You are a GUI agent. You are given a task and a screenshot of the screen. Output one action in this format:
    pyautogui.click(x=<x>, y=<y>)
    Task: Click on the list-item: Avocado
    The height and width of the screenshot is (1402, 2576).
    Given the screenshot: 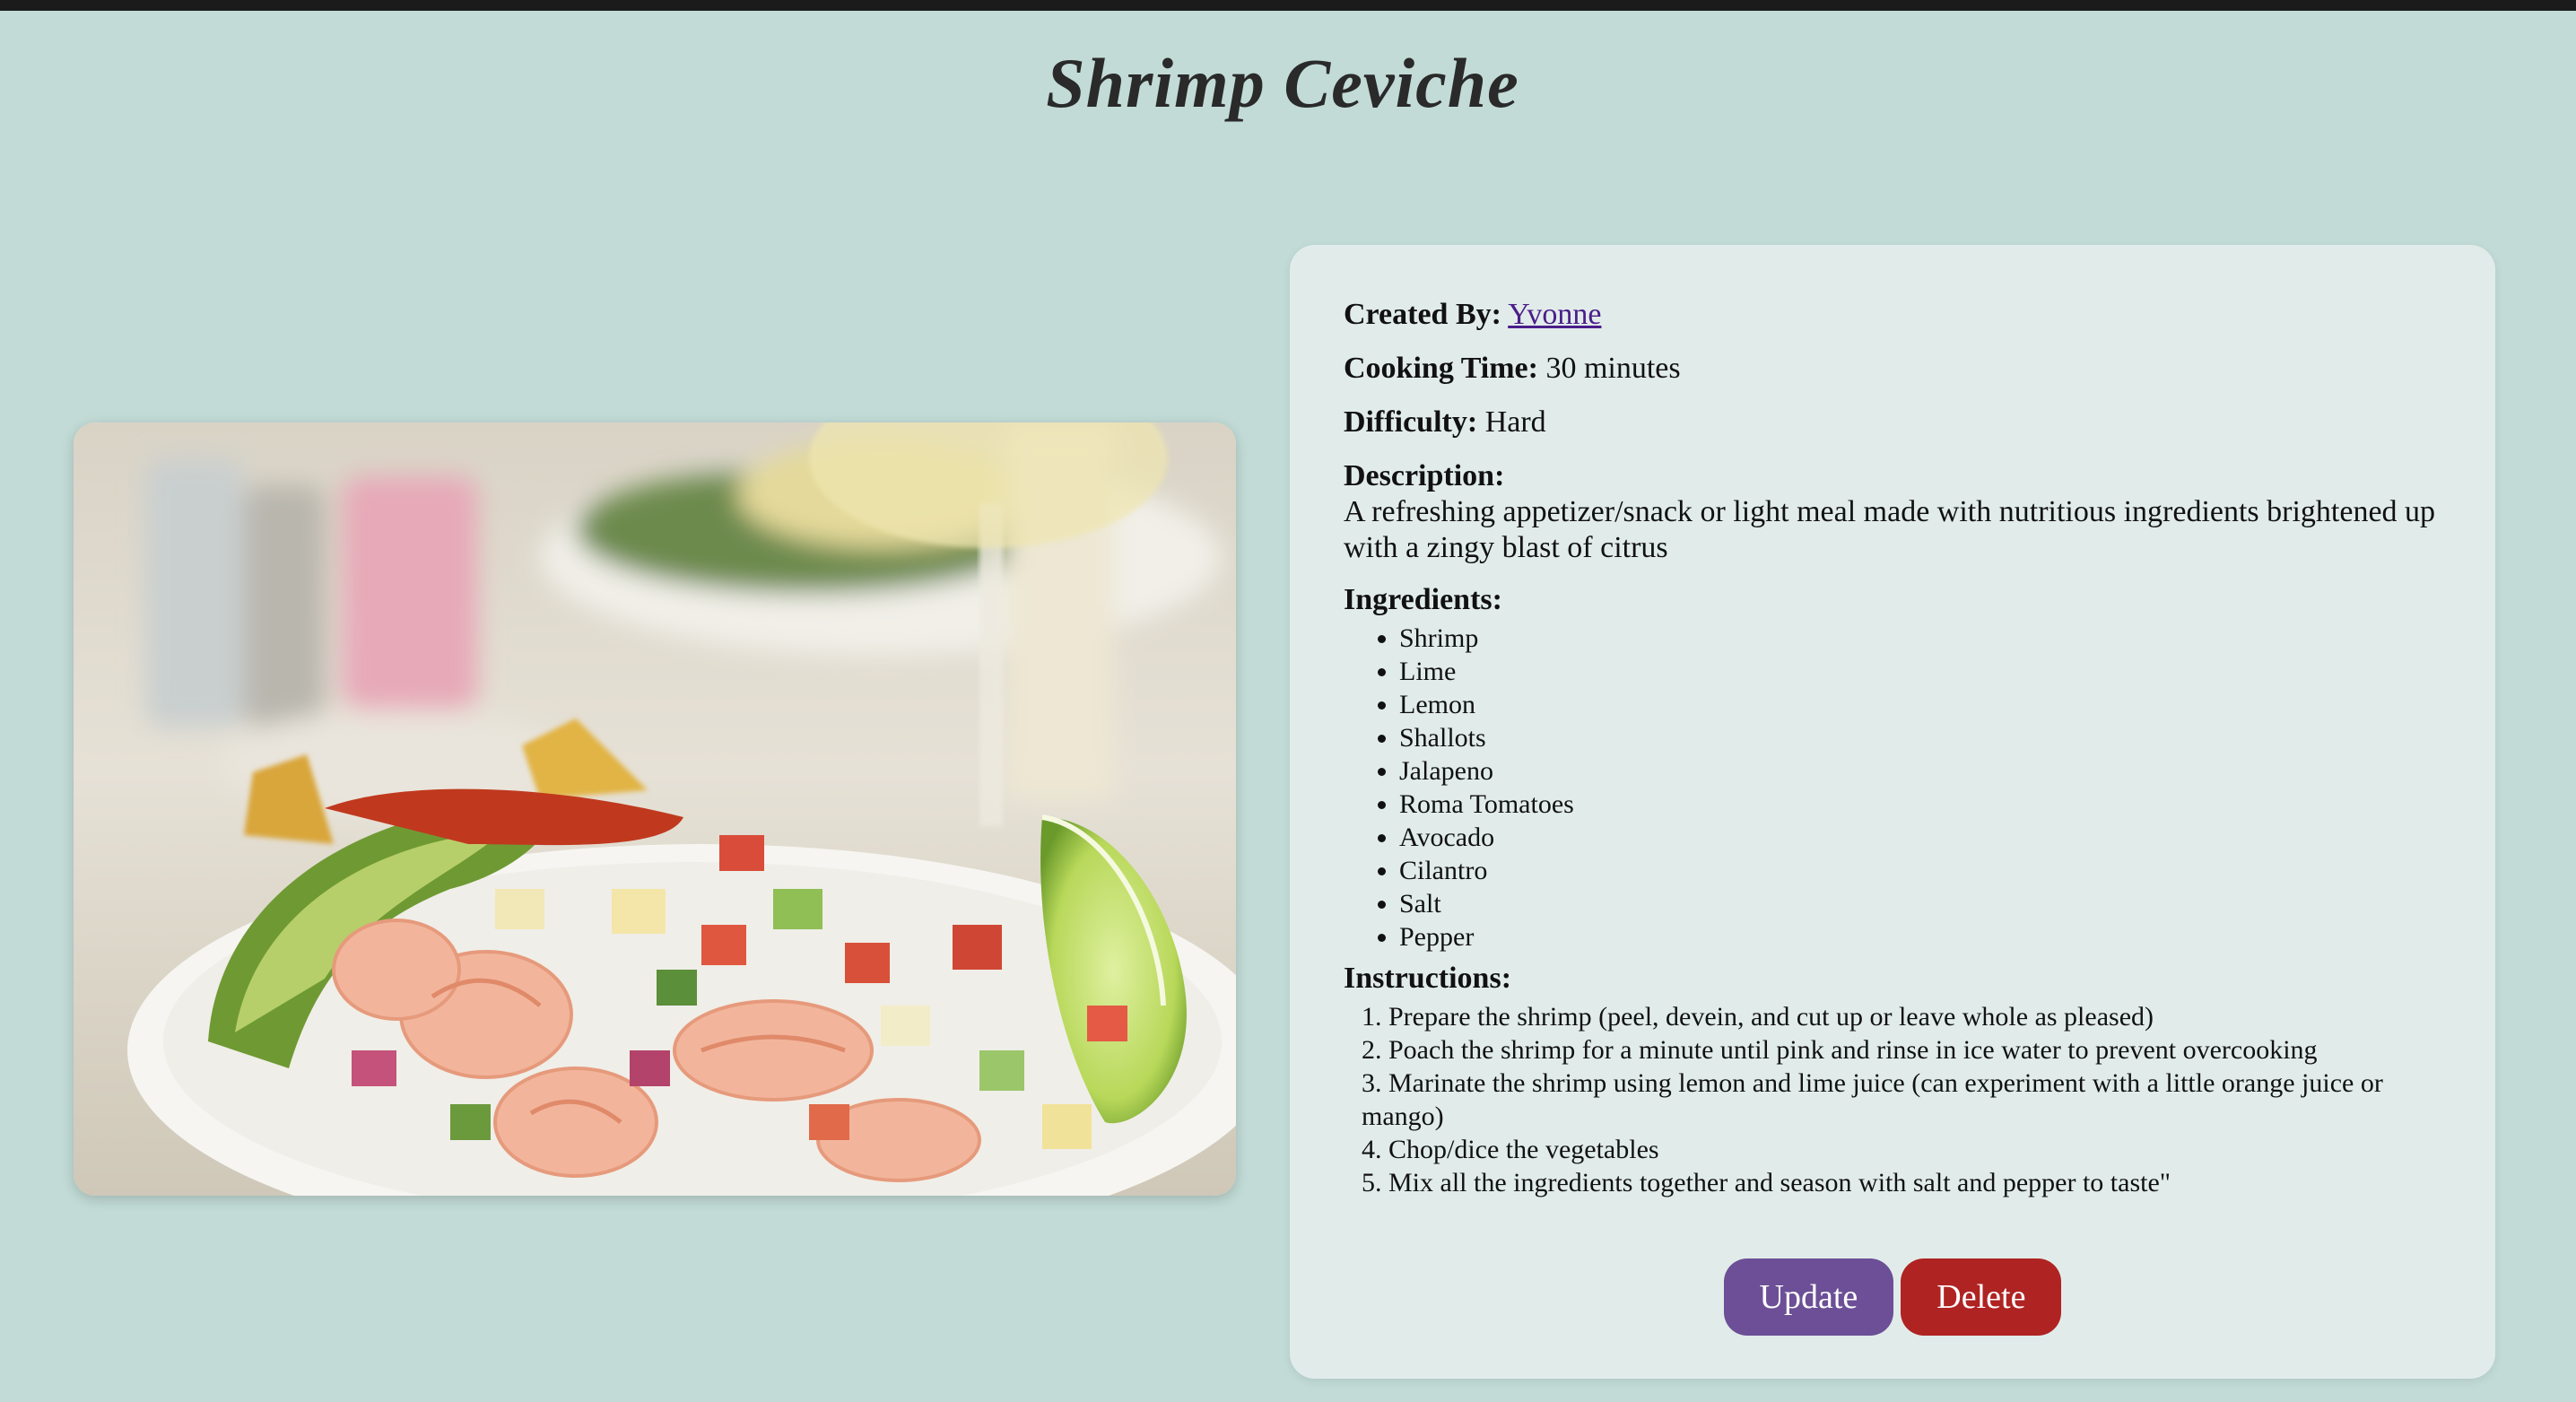 What is the action you would take?
    pyautogui.click(x=1923, y=838)
    